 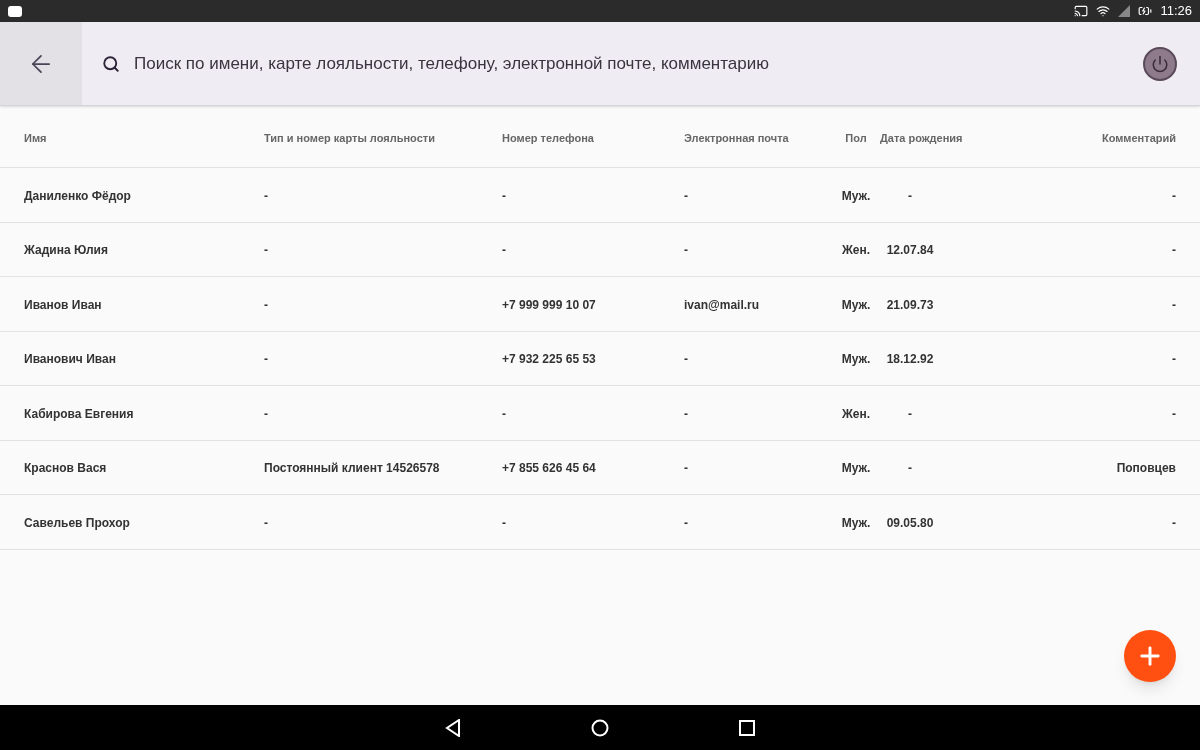 What do you see at coordinates (77, 196) in the screenshot?
I see `table-cell-text: Даниленко Фёдор` at bounding box center [77, 196].